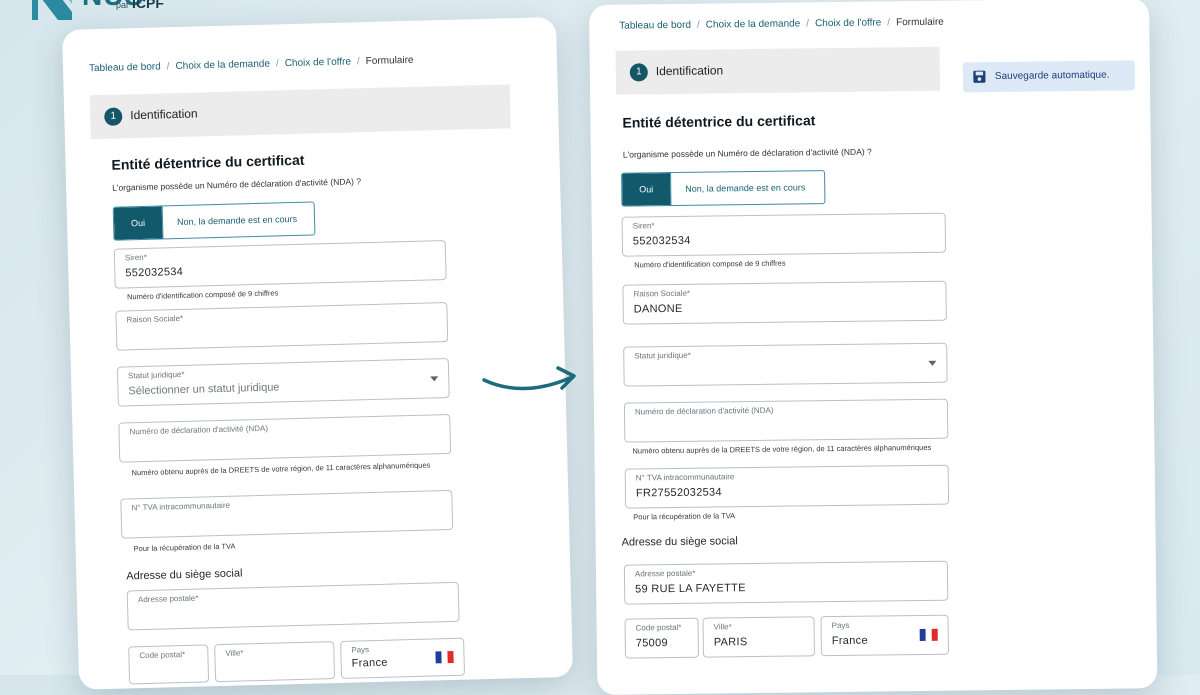 The width and height of the screenshot is (1200, 695). What do you see at coordinates (148, 5) in the screenshot?
I see `logo-partner: ICPF` at bounding box center [148, 5].